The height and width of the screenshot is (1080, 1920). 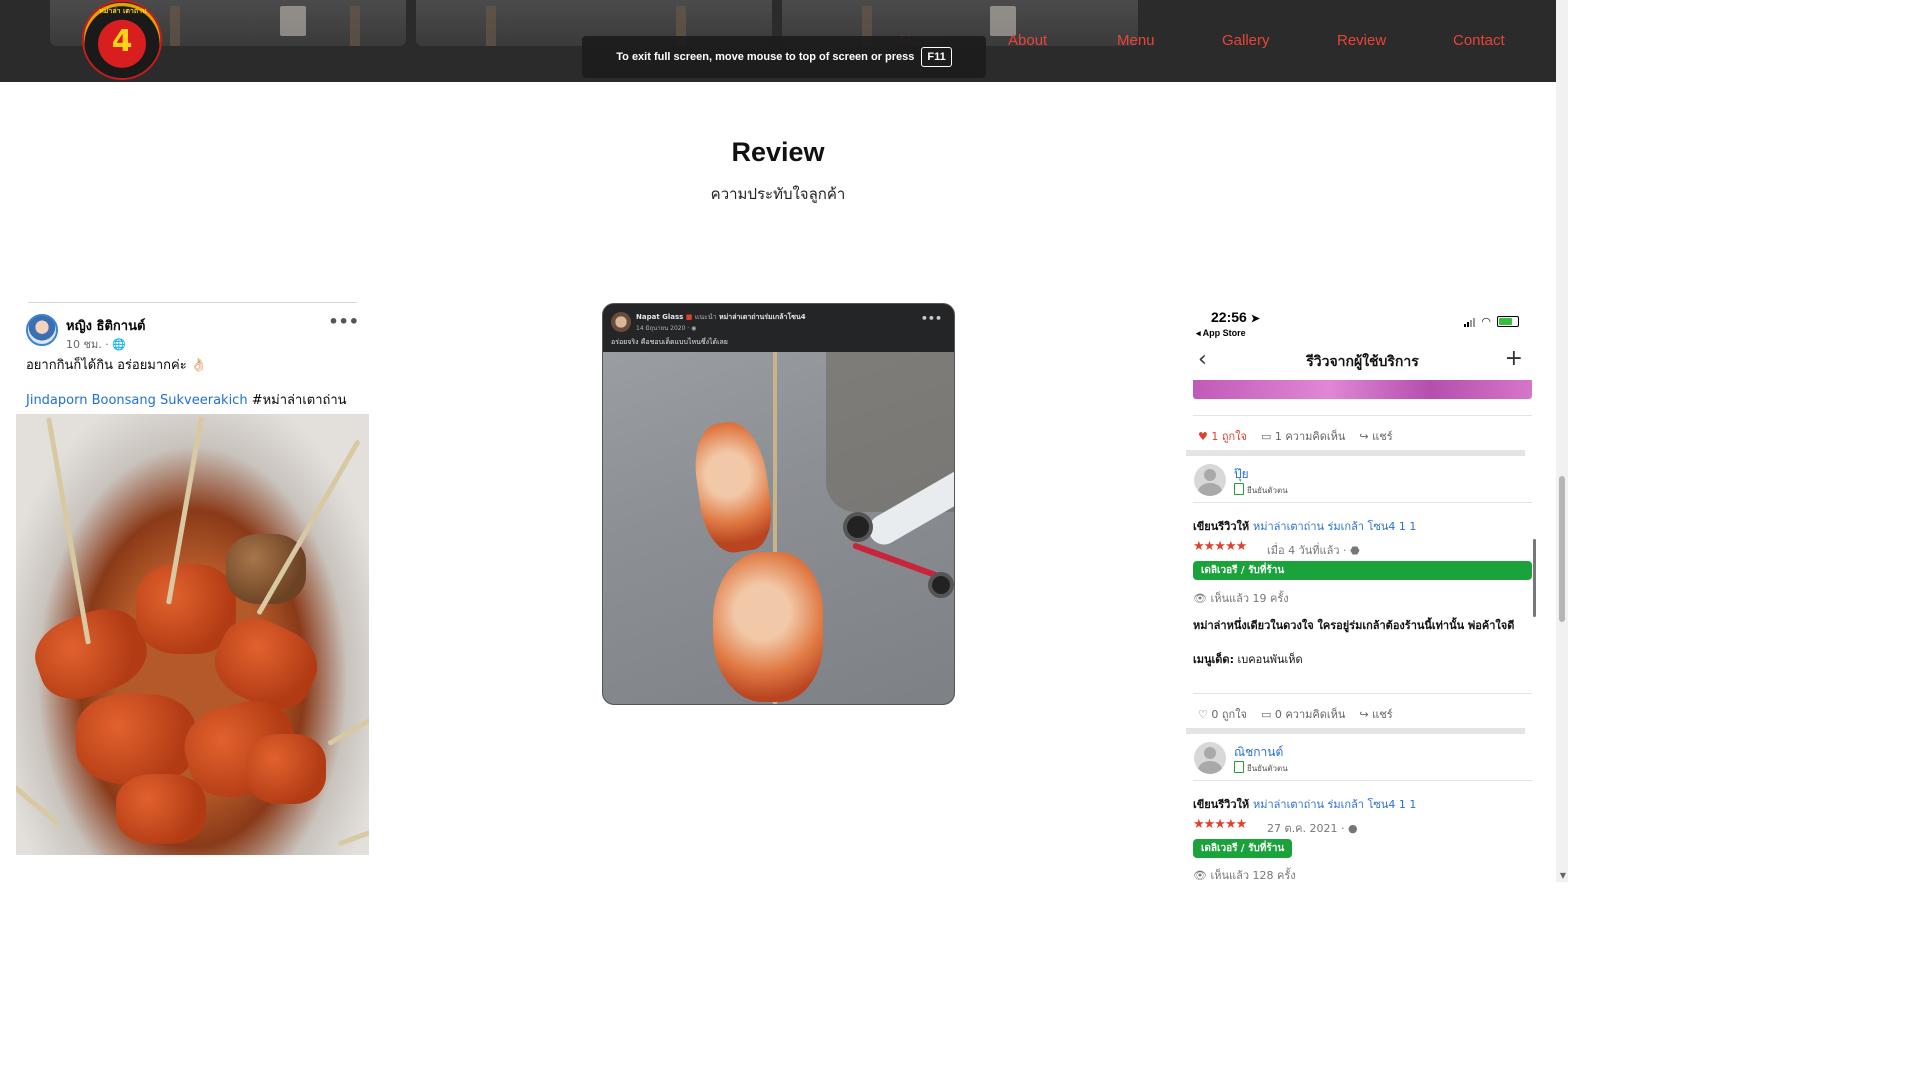 What do you see at coordinates (1200, 598) in the screenshot?
I see `eye-icon: 👁` at bounding box center [1200, 598].